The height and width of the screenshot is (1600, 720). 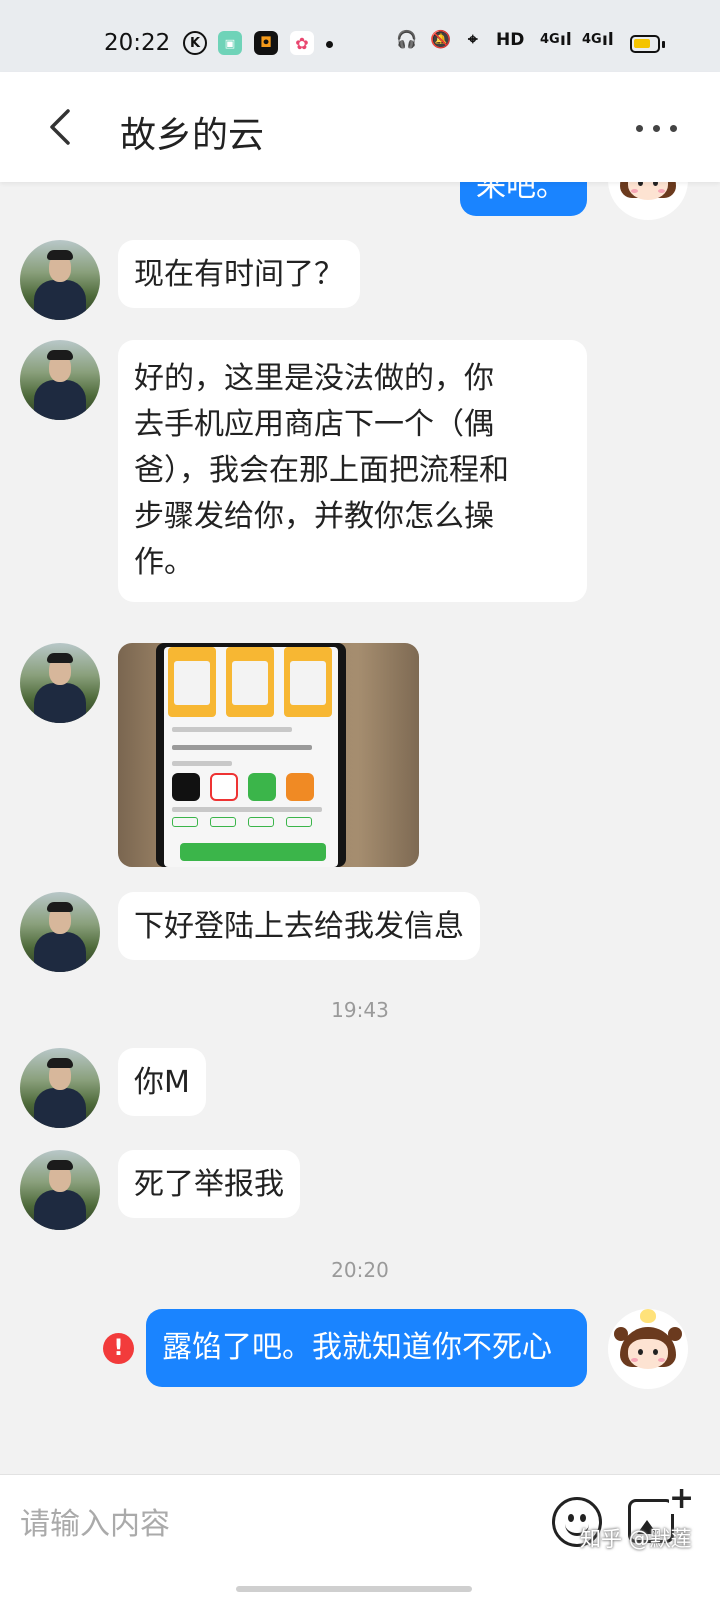 I want to click on message-text: 你M, so click(x=162, y=1082).